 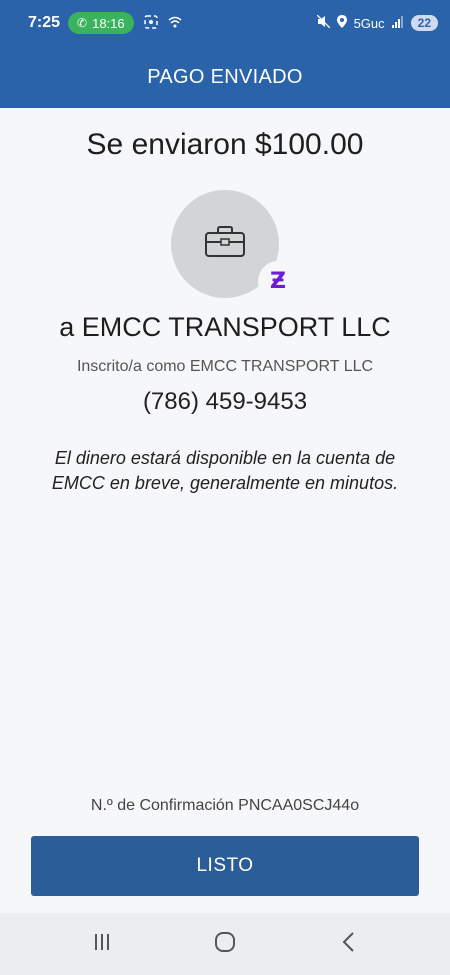 I want to click on wifi-icon, so click(x=175, y=23).